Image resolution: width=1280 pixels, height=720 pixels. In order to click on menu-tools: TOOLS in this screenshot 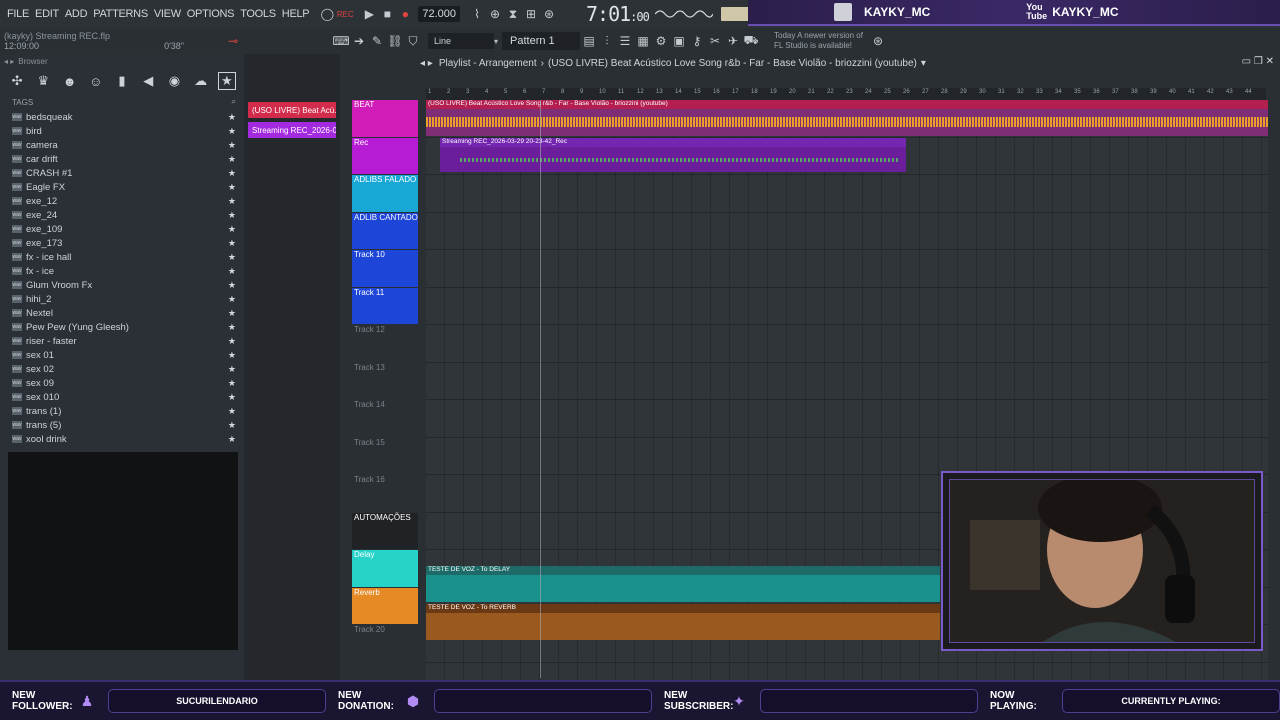, I will do `click(258, 14)`.